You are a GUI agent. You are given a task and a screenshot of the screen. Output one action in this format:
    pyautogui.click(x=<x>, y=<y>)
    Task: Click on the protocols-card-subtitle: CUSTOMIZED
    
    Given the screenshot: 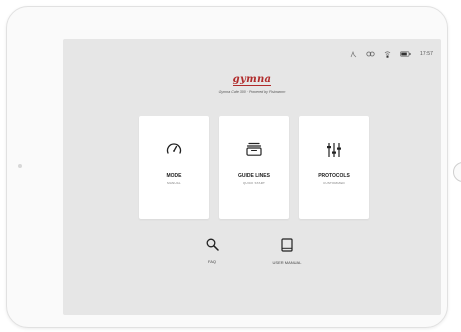 What is the action you would take?
    pyautogui.click(x=334, y=183)
    